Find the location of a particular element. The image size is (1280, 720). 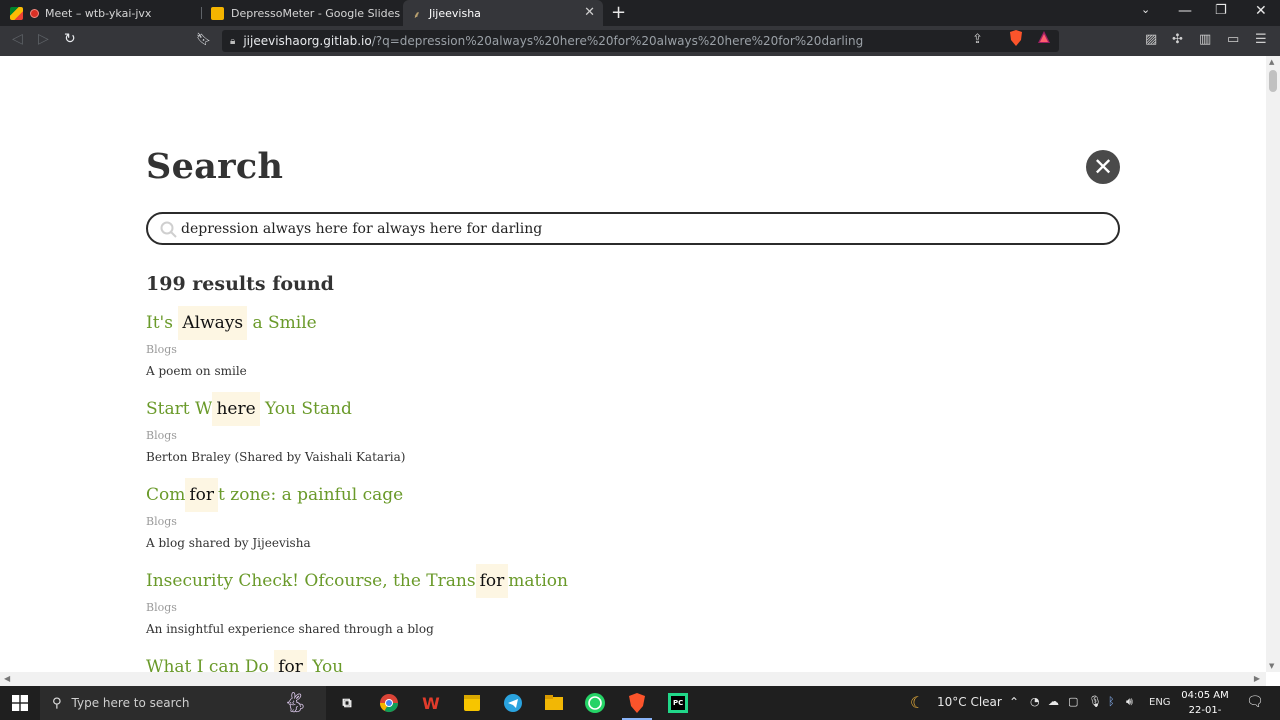

window-close-icon: ✕ is located at coordinates (1261, 11).